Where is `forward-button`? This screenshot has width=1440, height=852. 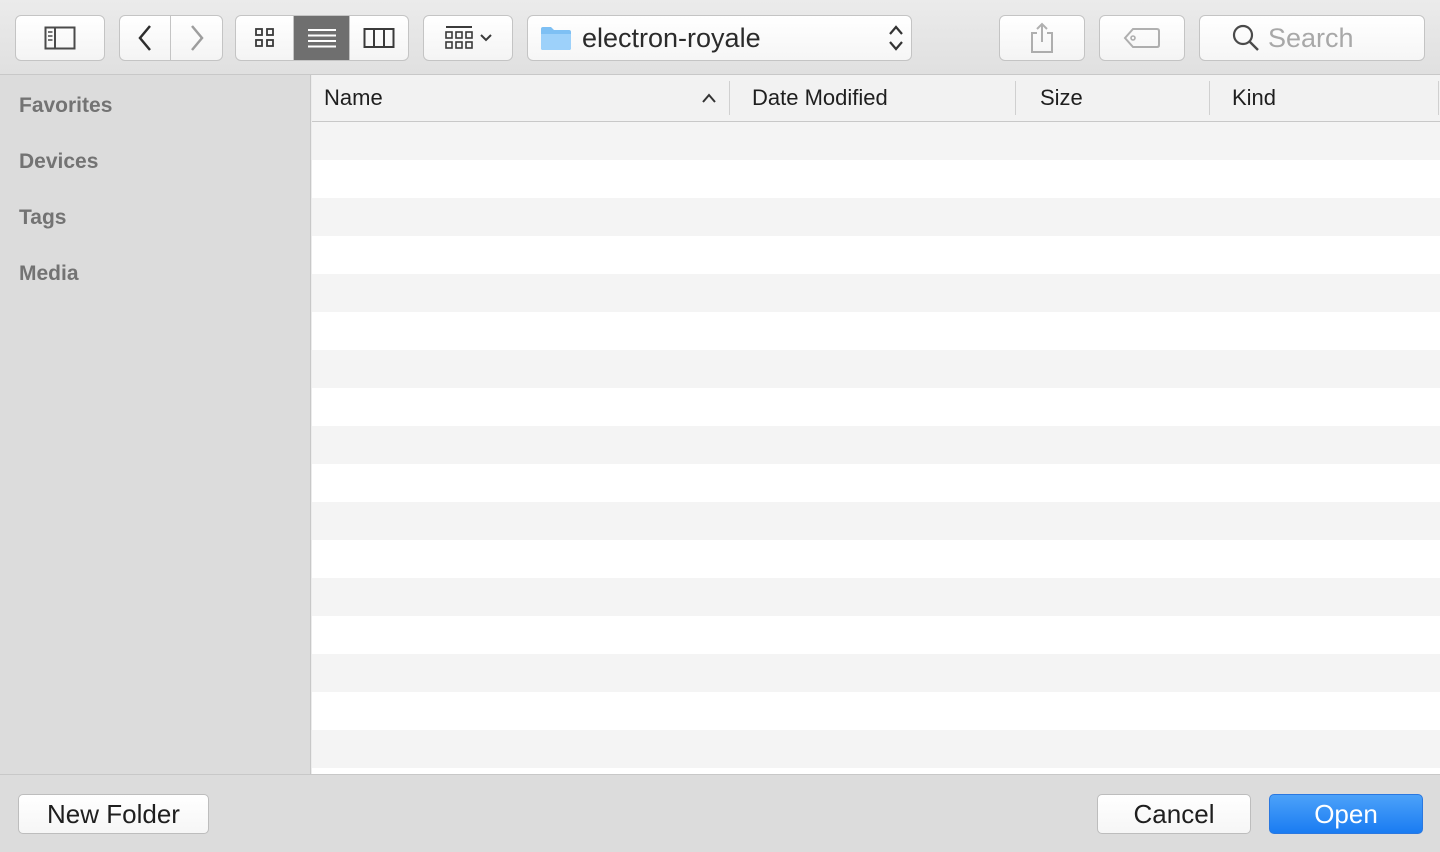
forward-button is located at coordinates (196, 38).